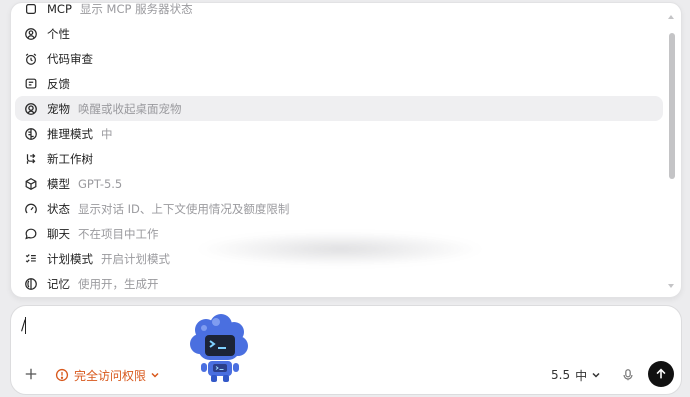 This screenshot has width=690, height=397. Describe the element at coordinates (31, 84) in the screenshot. I see `feedback-icon` at that location.